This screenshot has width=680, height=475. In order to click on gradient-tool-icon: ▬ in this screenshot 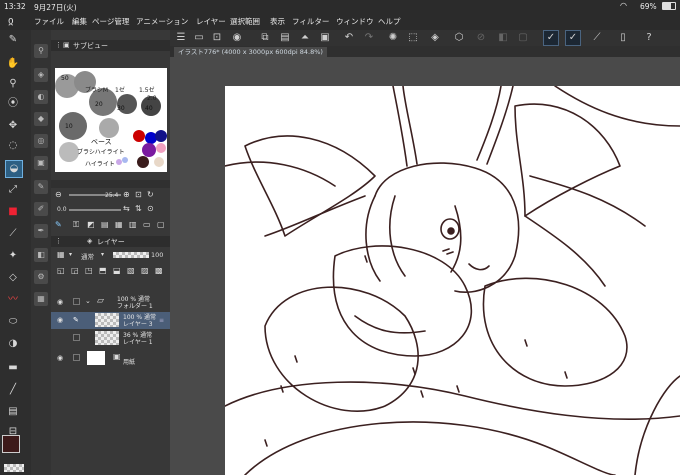, I will do `click(13, 368)`.